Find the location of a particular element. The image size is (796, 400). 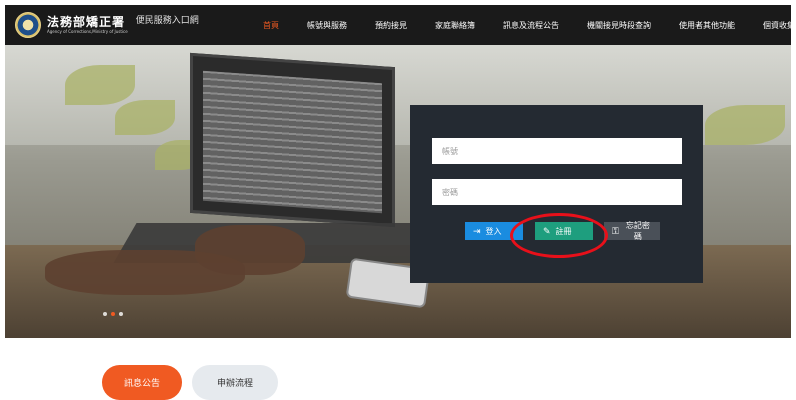

forgot-password-button: ⚿ 忘記密碼 is located at coordinates (632, 231).